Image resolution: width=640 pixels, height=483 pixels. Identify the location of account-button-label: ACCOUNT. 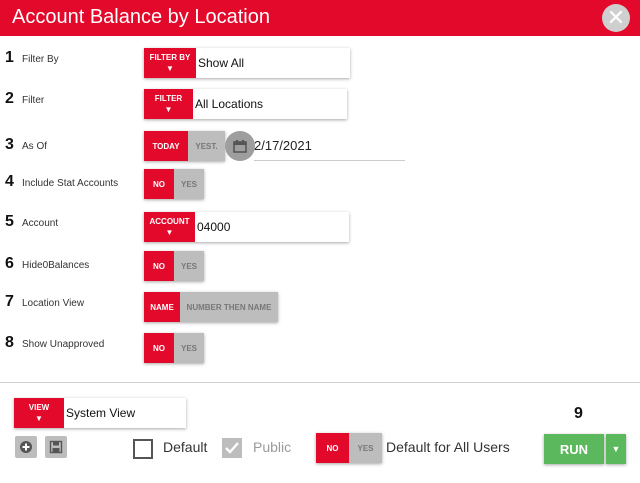
(169, 221).